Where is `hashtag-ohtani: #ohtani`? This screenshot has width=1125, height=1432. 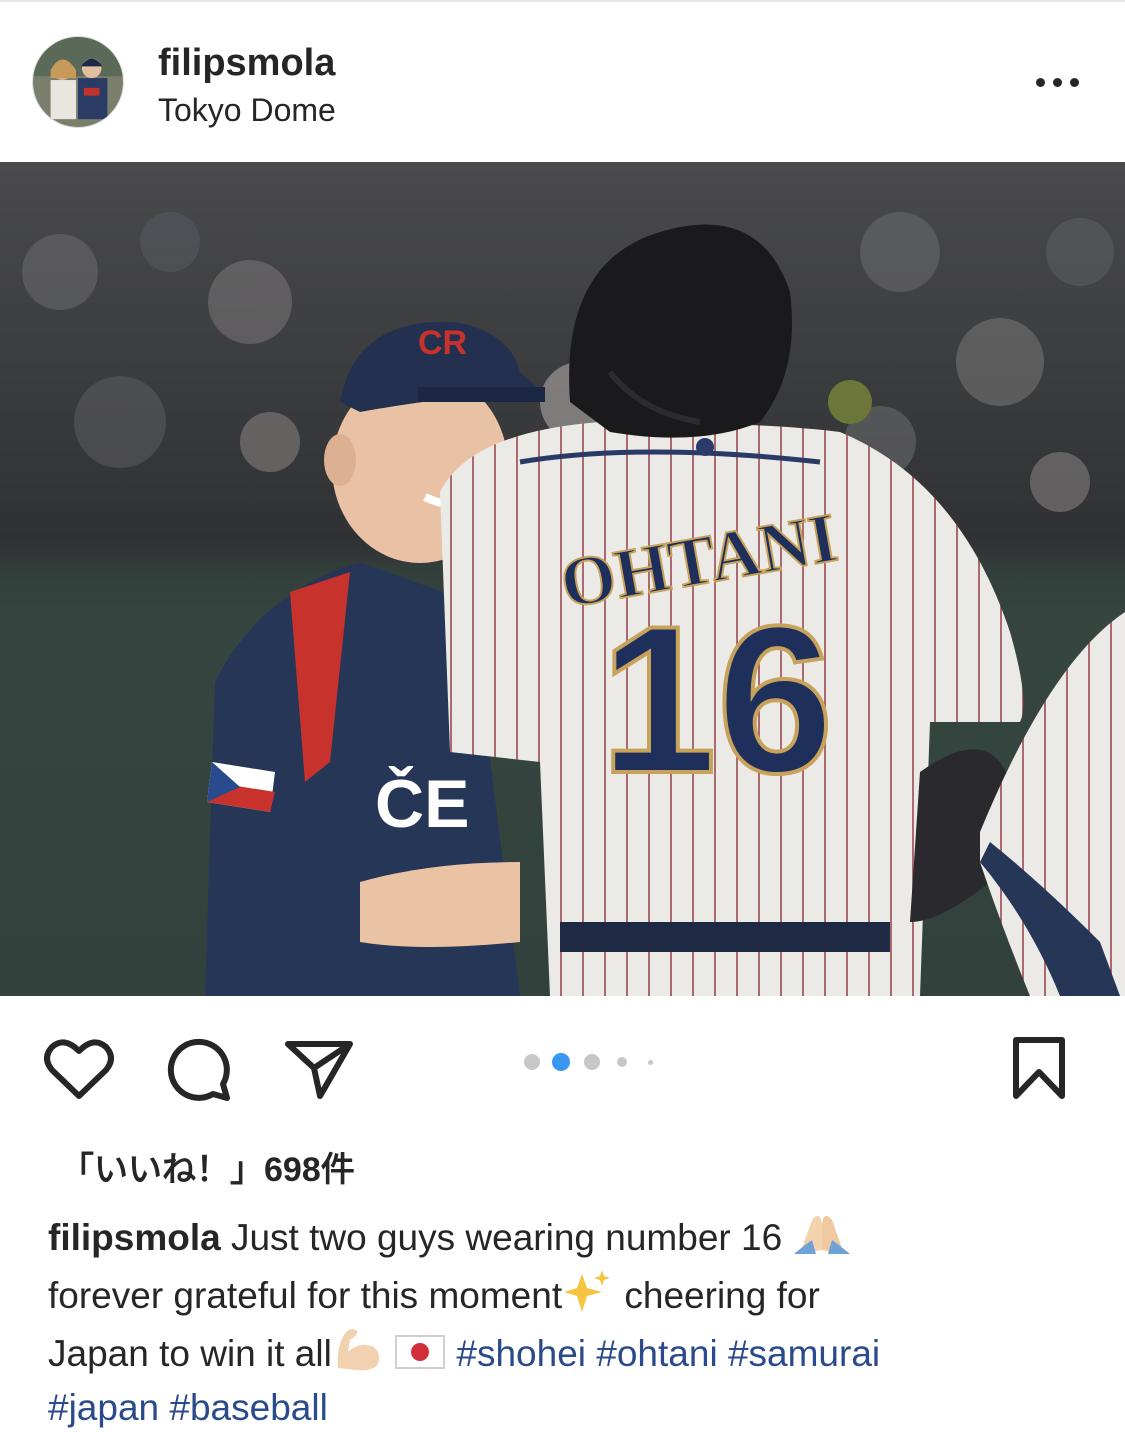 hashtag-ohtani: #ohtani is located at coordinates (656, 1353).